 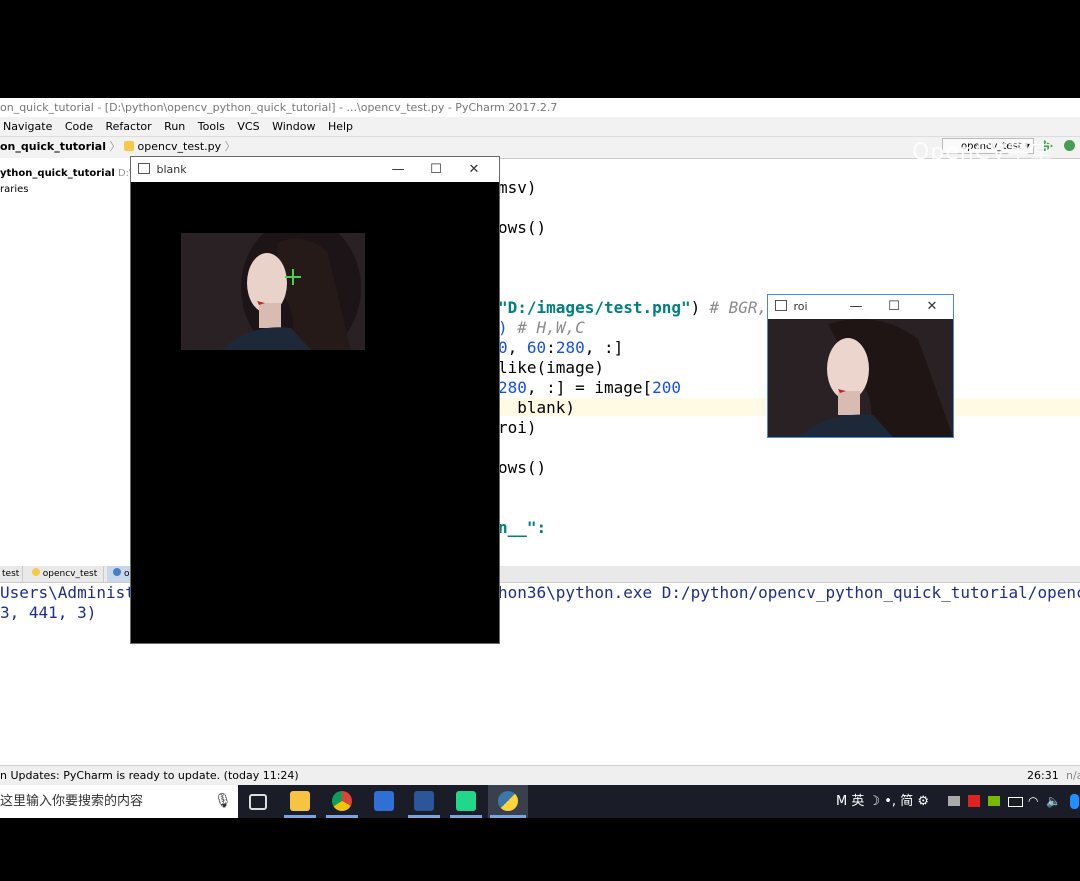 What do you see at coordinates (11, 574) in the screenshot?
I see `tab-test: test` at bounding box center [11, 574].